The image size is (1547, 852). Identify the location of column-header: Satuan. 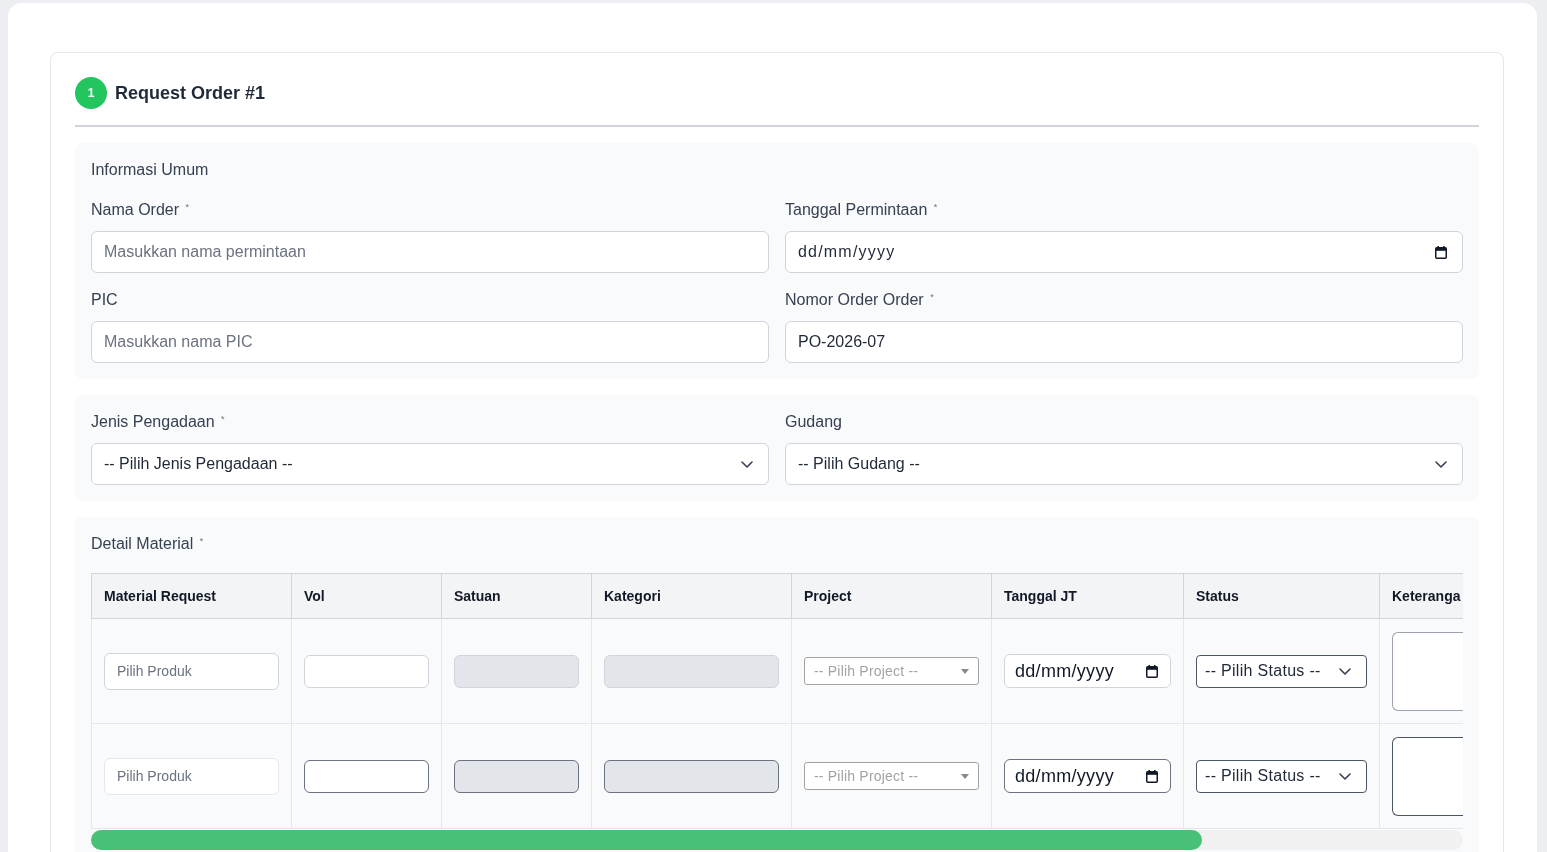
(516, 596).